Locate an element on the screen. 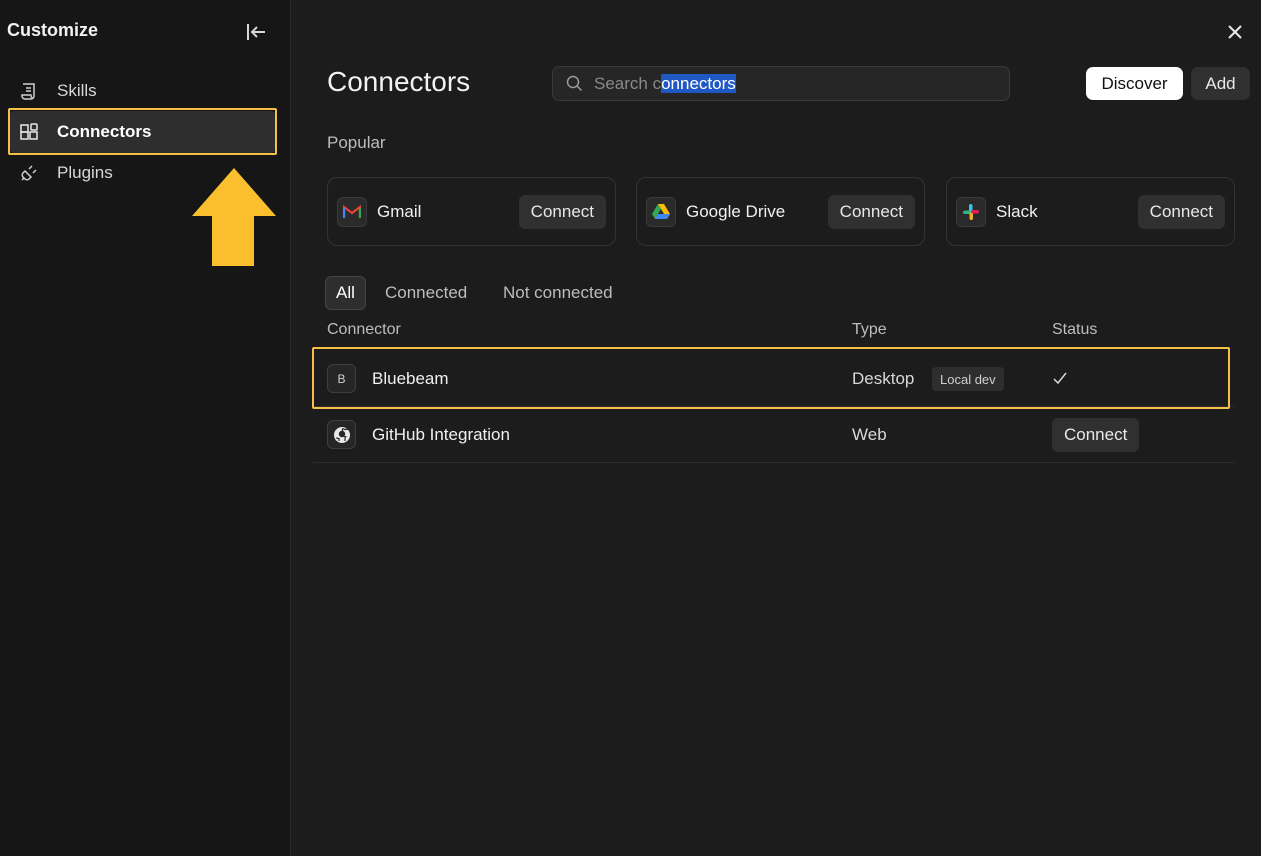  sidebar-title: Customize is located at coordinates (53, 30).